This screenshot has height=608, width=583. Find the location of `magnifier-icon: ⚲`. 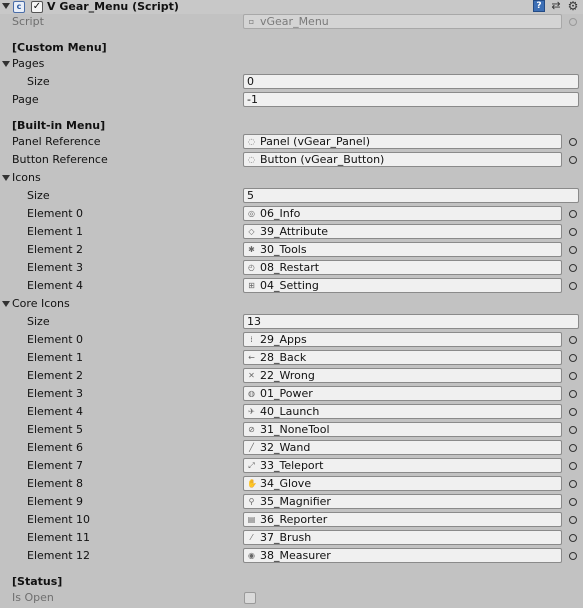

magnifier-icon: ⚲ is located at coordinates (251, 501).